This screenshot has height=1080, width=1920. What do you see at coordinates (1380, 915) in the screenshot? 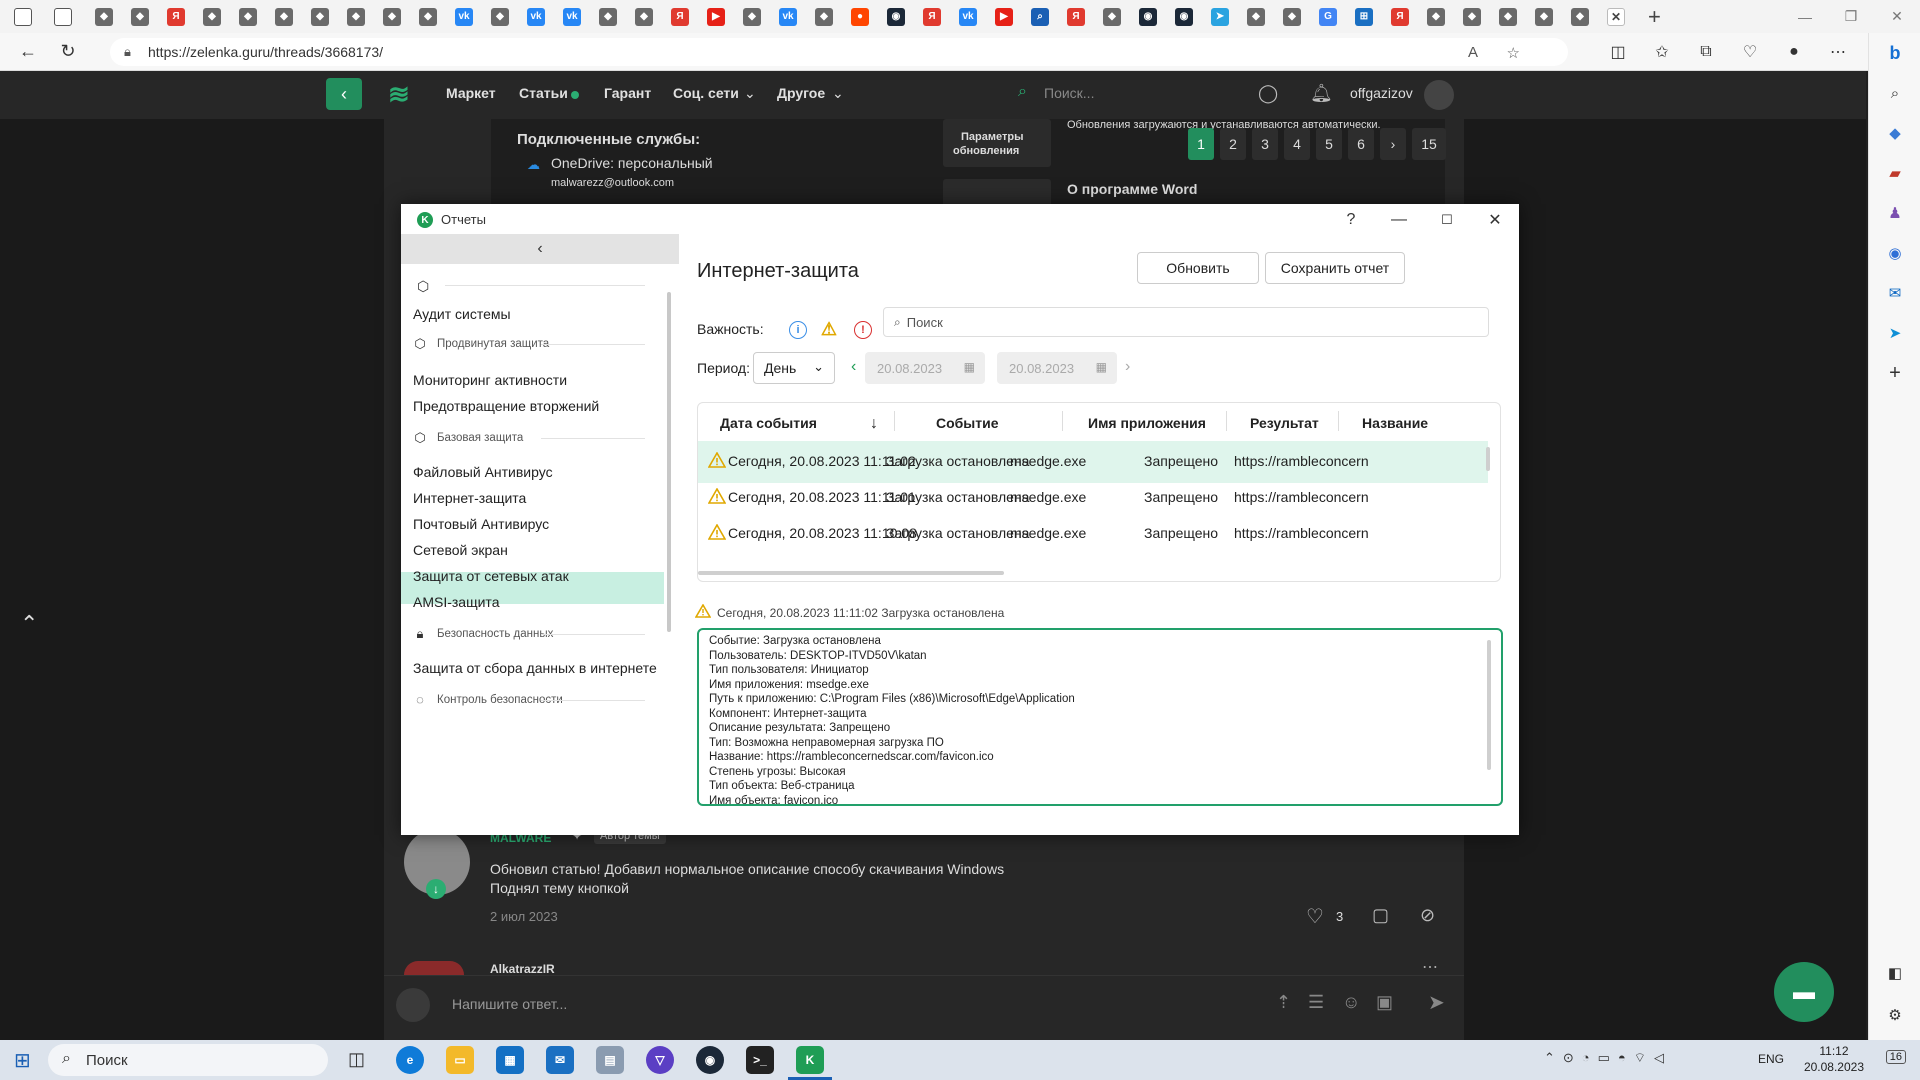
I see `reply-icon: ▢` at bounding box center [1380, 915].